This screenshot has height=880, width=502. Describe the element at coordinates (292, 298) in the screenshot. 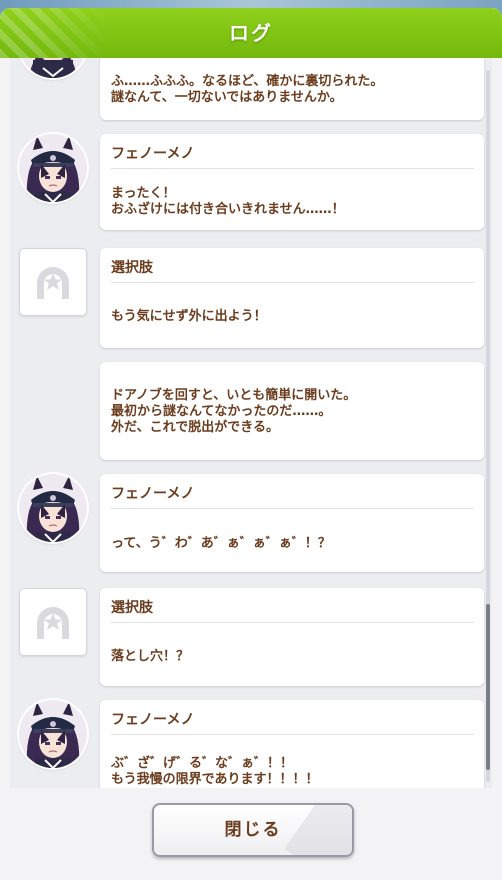

I see `log-entry: 選択肢 もう気にせず外に出よう！` at that location.